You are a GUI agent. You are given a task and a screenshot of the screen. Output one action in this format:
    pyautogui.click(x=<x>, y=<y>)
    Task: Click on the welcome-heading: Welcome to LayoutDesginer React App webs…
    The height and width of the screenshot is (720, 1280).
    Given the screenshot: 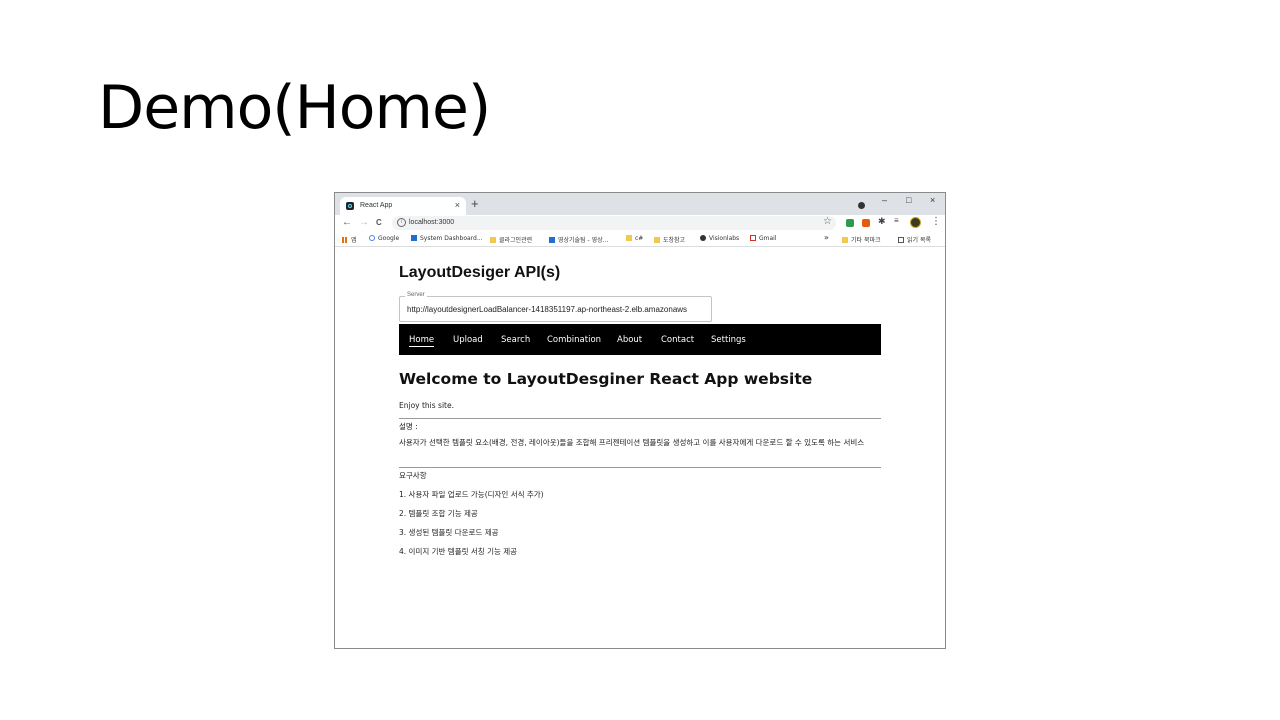 What is the action you would take?
    pyautogui.click(x=606, y=379)
    